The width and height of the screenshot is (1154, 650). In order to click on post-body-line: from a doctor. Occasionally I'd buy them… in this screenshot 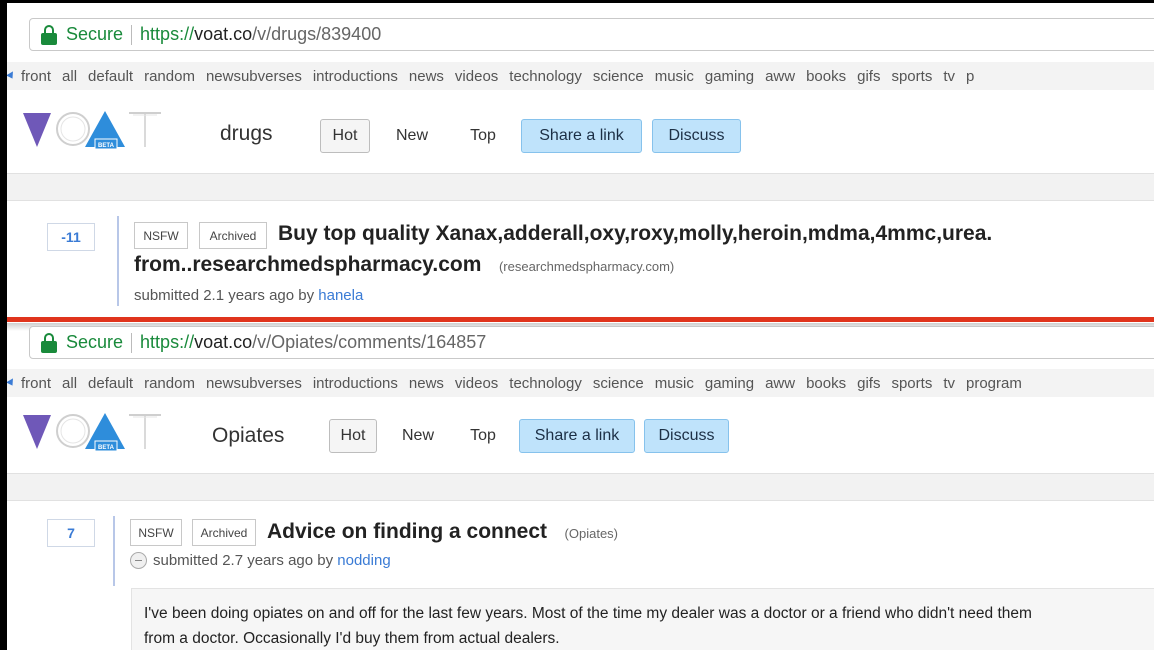, I will do `click(352, 638)`.